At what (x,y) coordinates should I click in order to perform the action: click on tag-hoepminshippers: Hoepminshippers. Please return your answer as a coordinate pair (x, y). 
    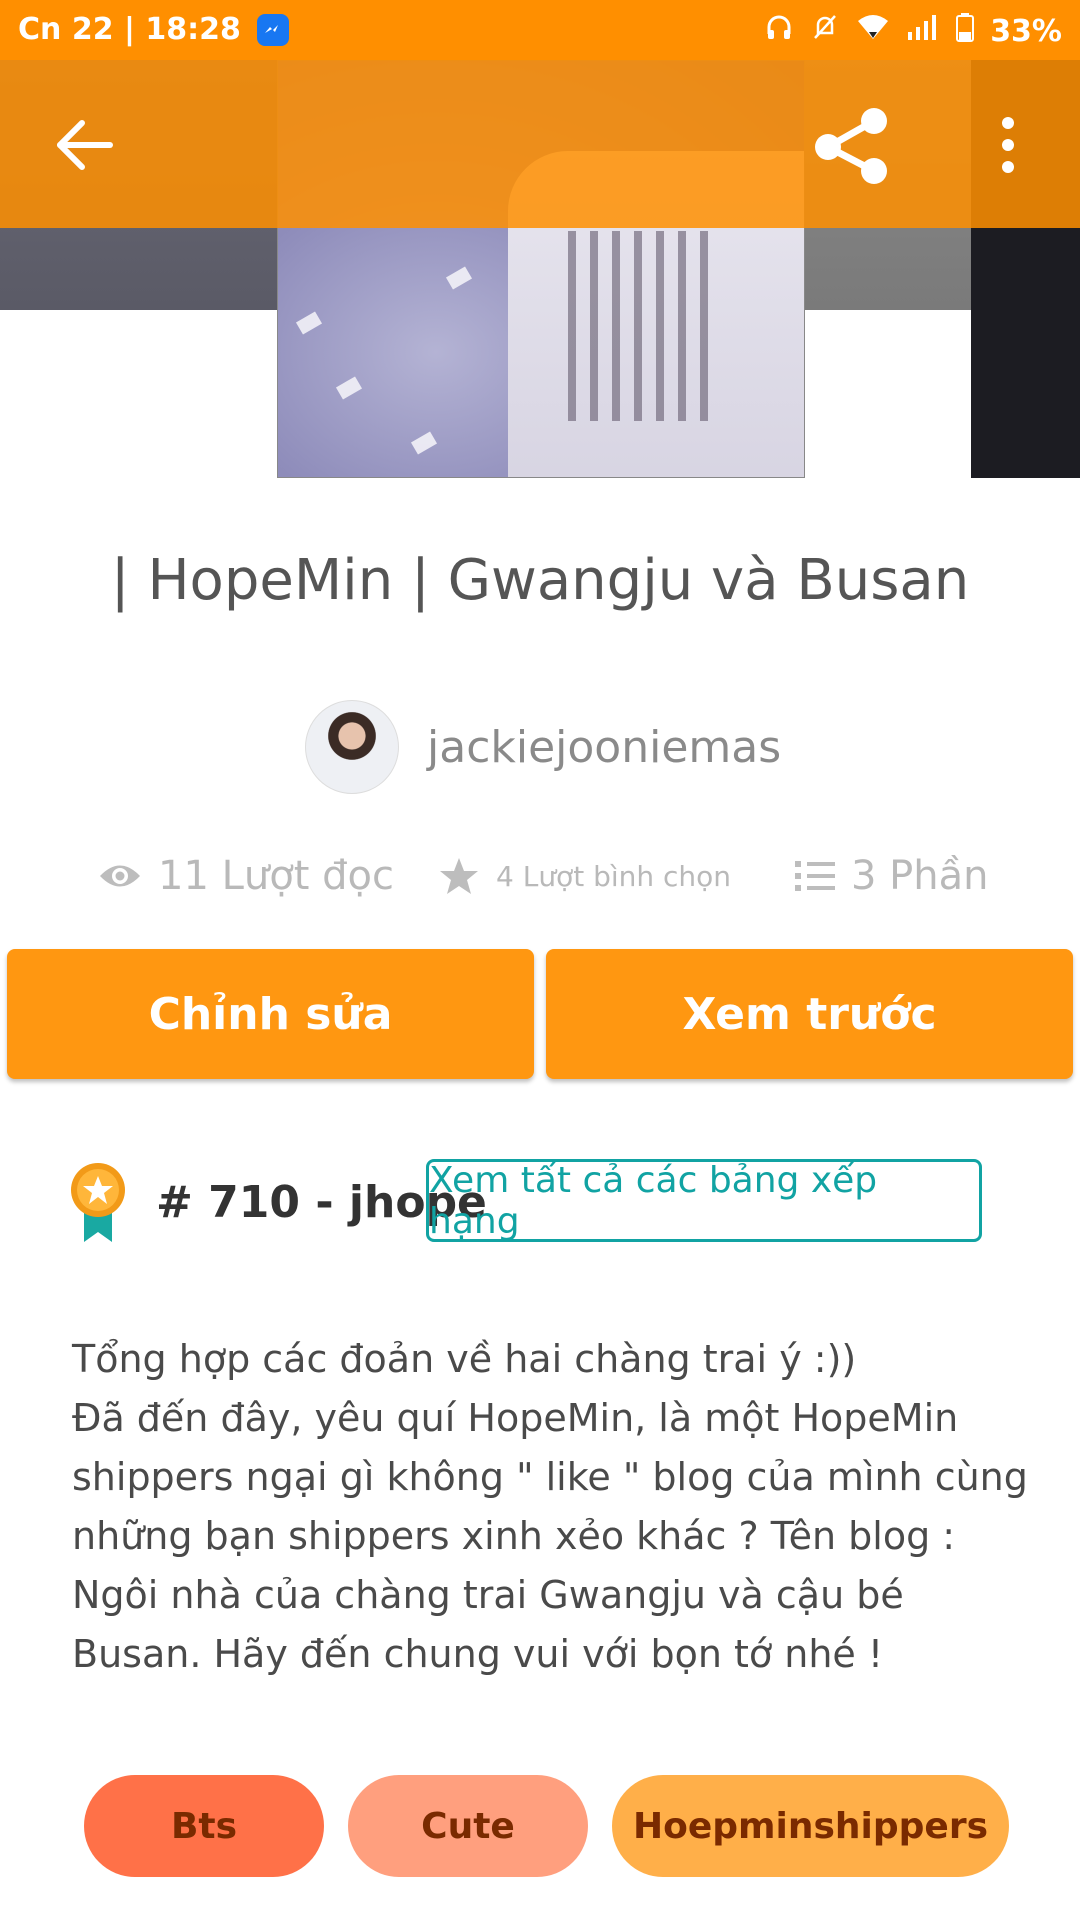
    Looking at the image, I should click on (810, 1826).